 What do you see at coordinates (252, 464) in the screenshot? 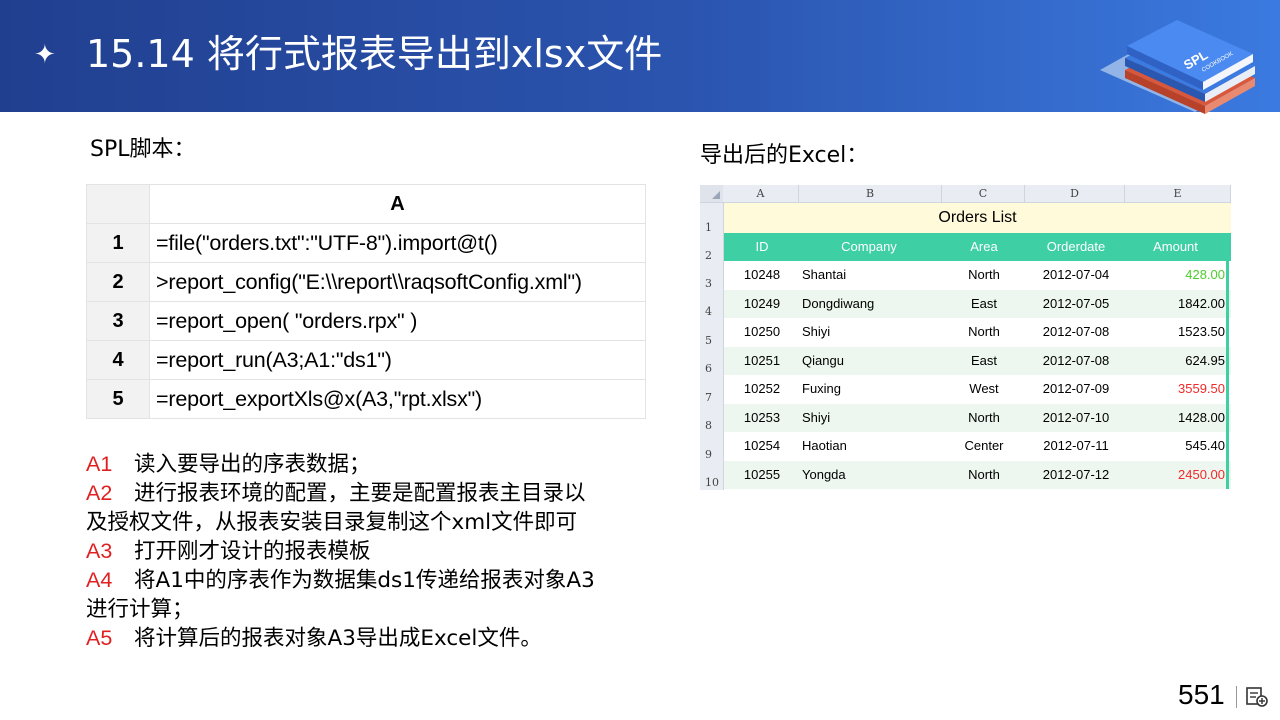
I see `note-text: 读入要导出的序表数据；` at bounding box center [252, 464].